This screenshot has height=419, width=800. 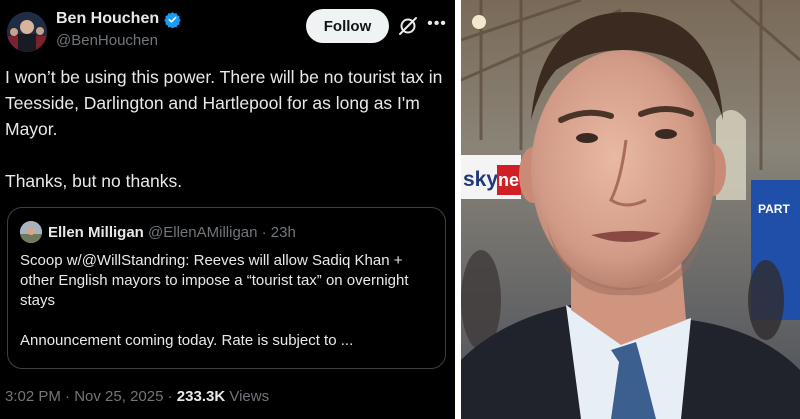 What do you see at coordinates (201, 396) in the screenshot?
I see `views-count: 233.3K` at bounding box center [201, 396].